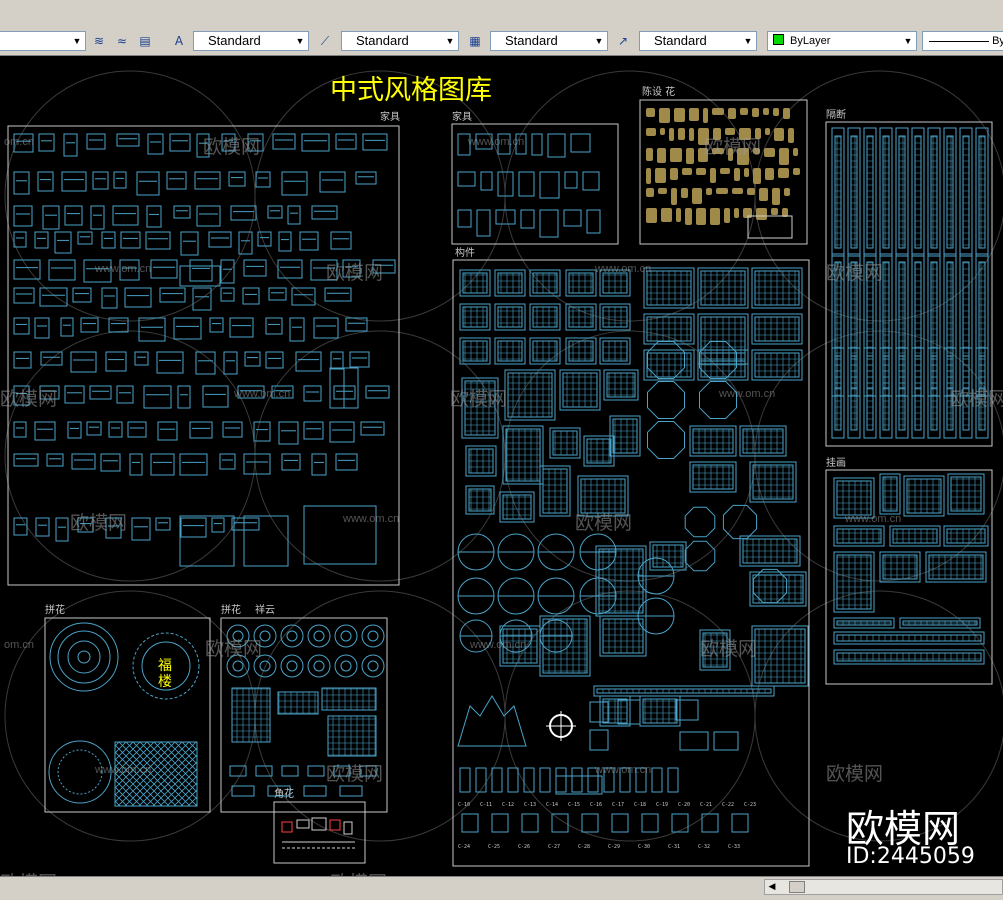 This screenshot has width=1003, height=900. I want to click on lou-character: 楼, so click(165, 682).